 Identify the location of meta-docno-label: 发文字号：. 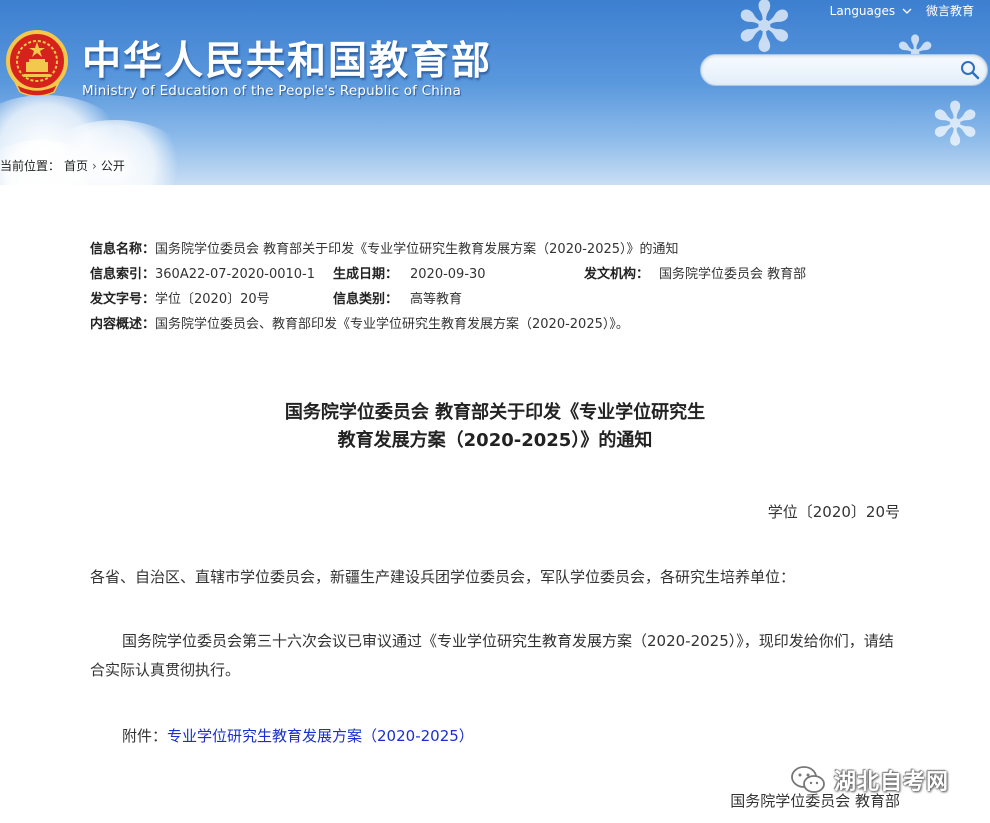
(123, 299).